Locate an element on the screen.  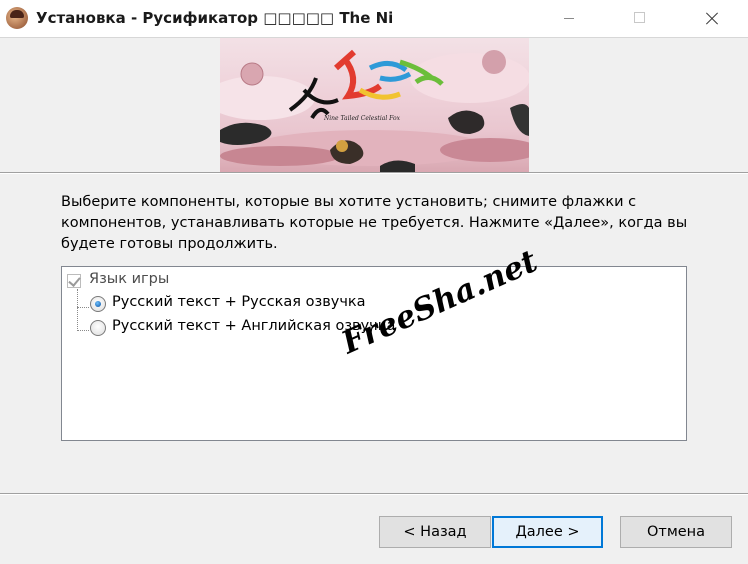
check-icon is located at coordinates (74, 280).